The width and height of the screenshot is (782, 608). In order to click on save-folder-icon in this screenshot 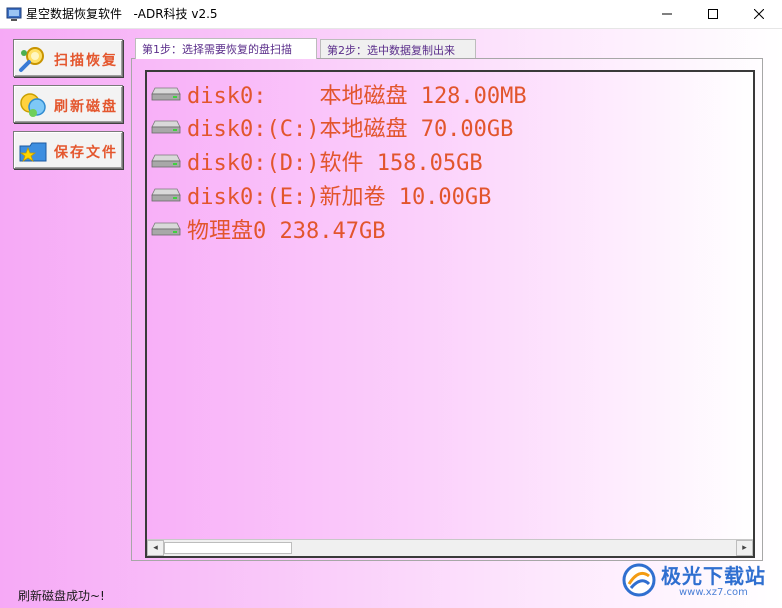, I will do `click(33, 152)`.